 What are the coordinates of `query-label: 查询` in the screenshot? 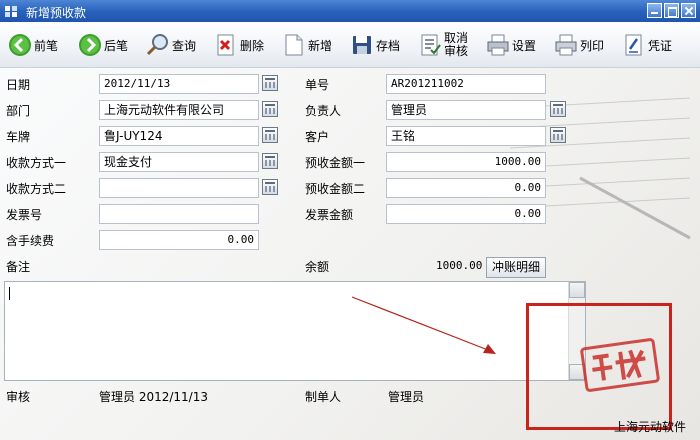 It's located at (184, 45).